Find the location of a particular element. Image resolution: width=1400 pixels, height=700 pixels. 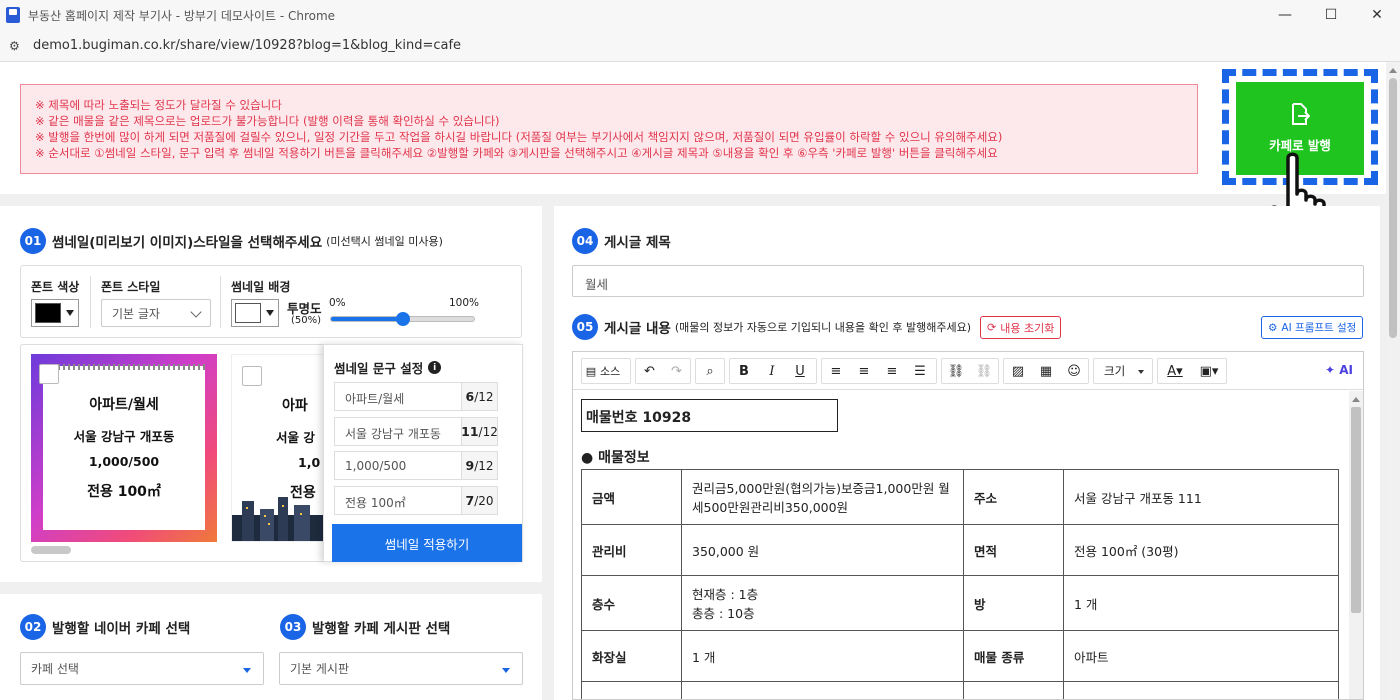

source-button: ▤ 소스 is located at coordinates (606, 371).